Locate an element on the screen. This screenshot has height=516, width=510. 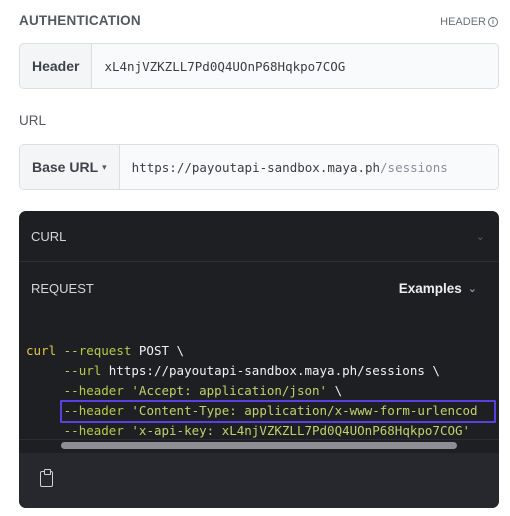
info-icon: i is located at coordinates (493, 22).